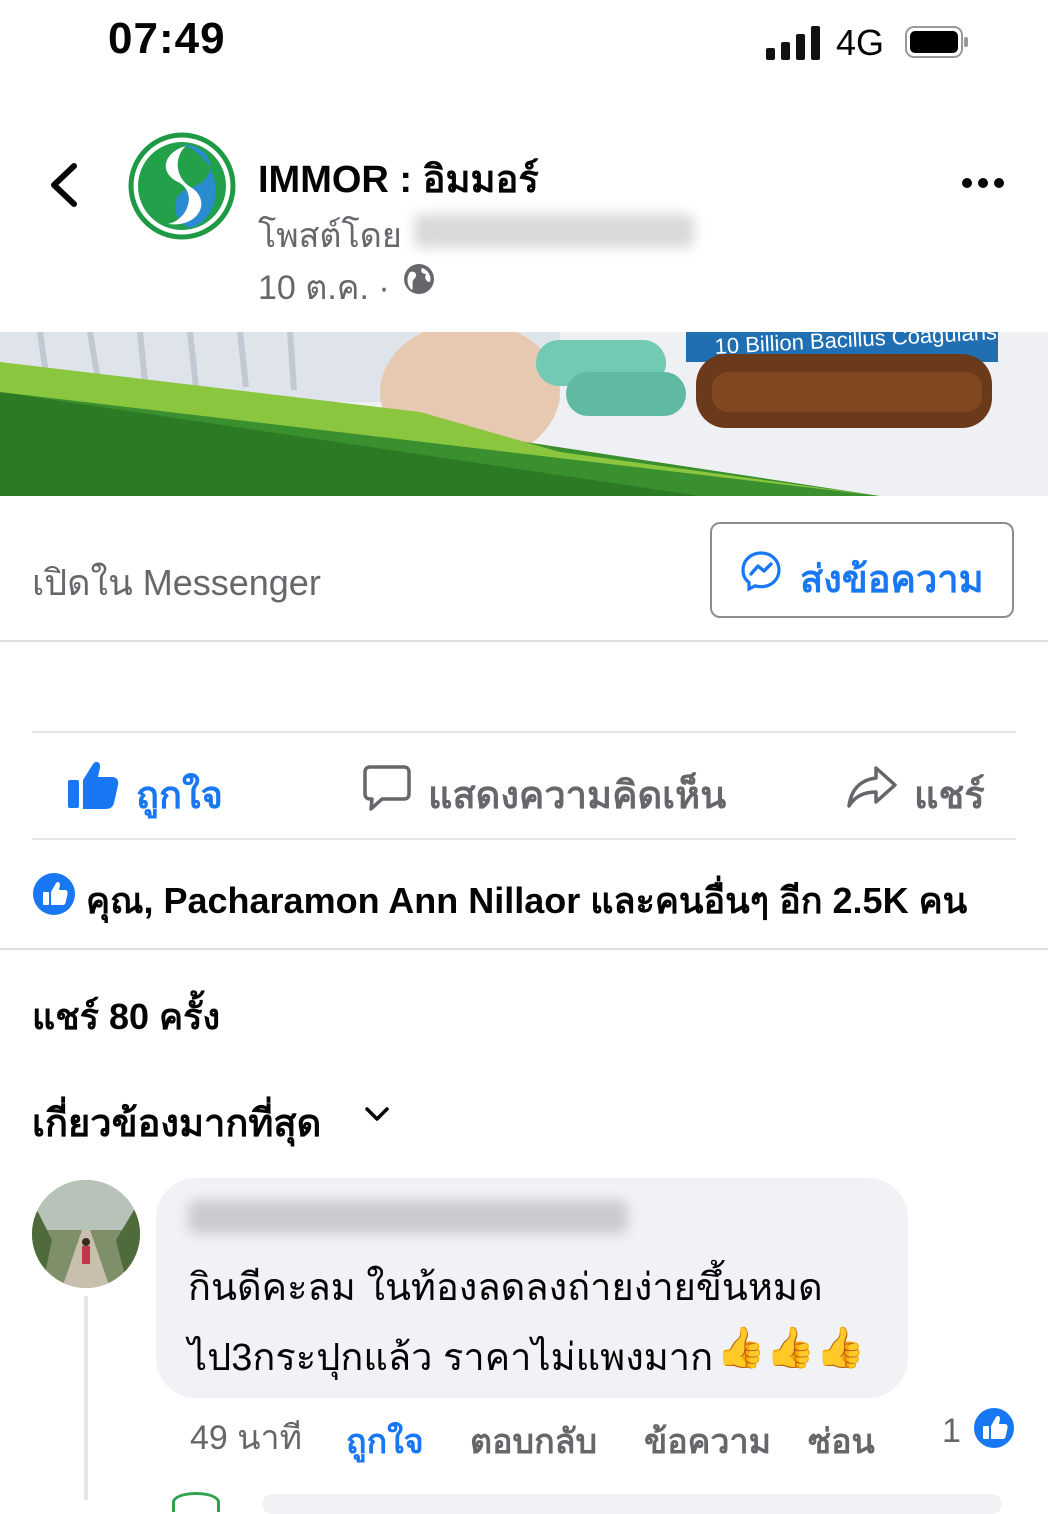 The image size is (1048, 1514). Describe the element at coordinates (419, 279) in the screenshot. I see `globe-icon` at that location.